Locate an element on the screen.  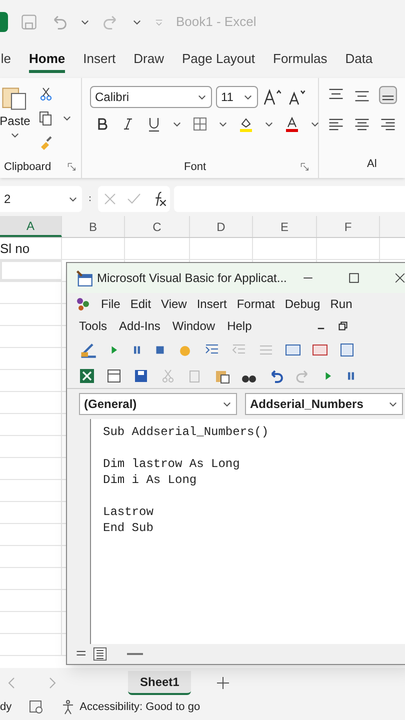
ribbon-tab: Data is located at coordinates (359, 61).